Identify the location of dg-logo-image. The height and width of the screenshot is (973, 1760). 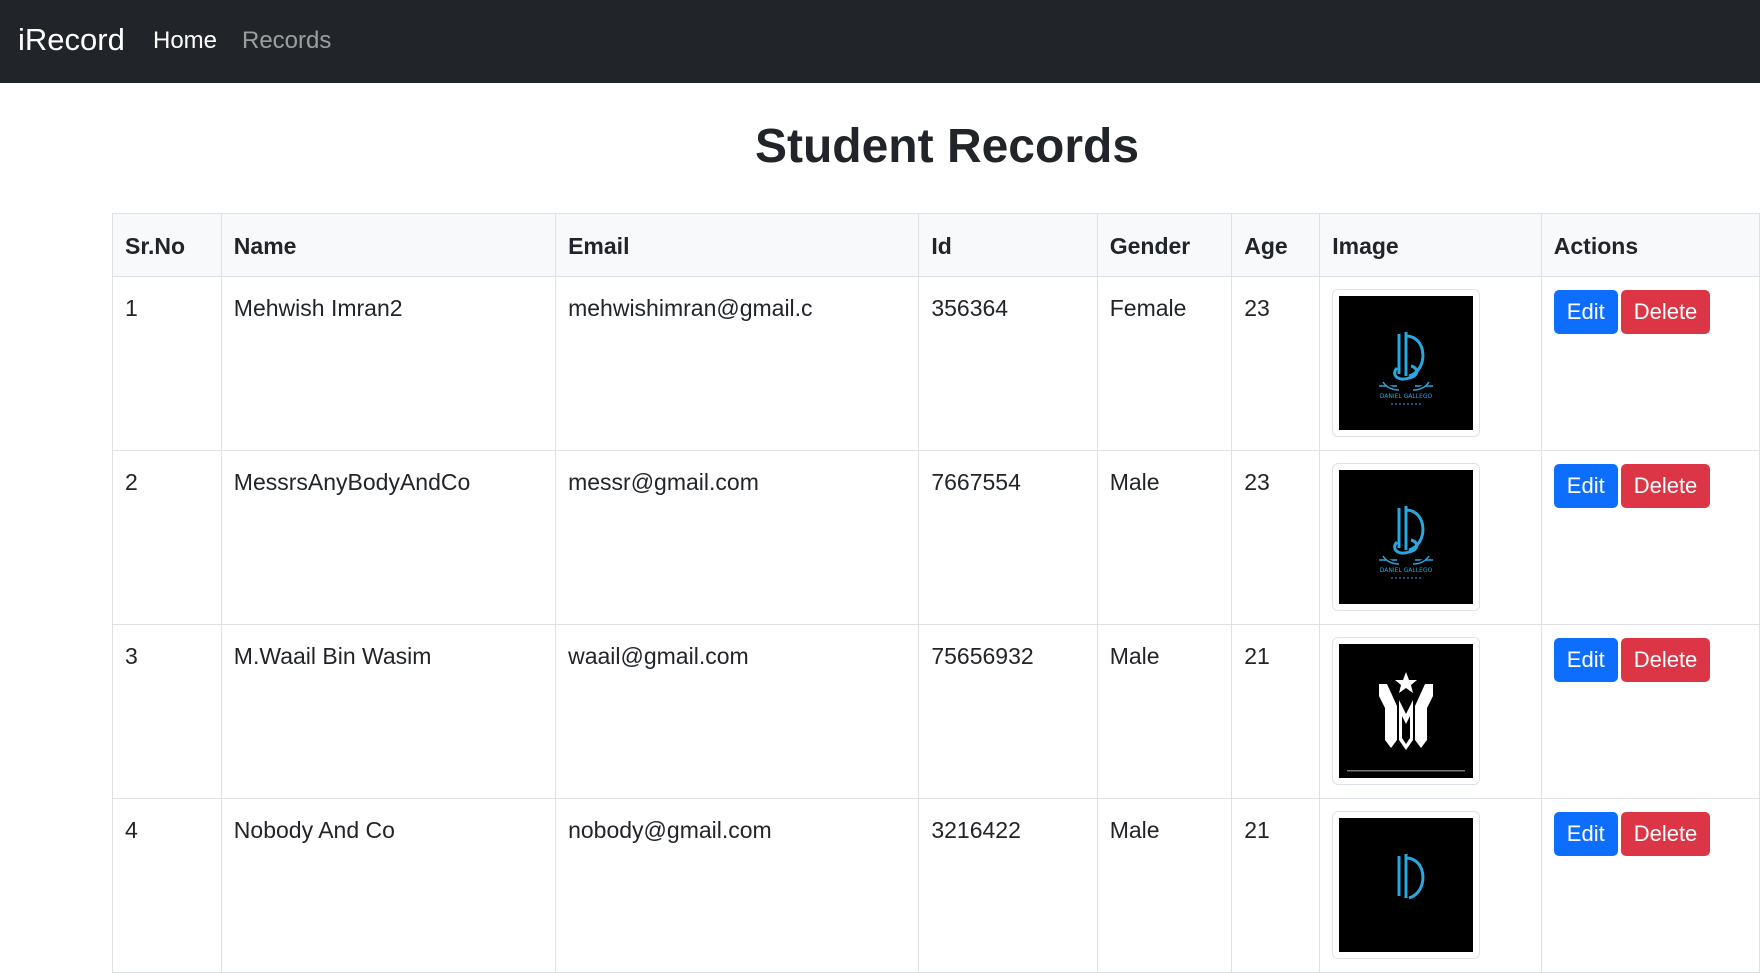
(1406, 885).